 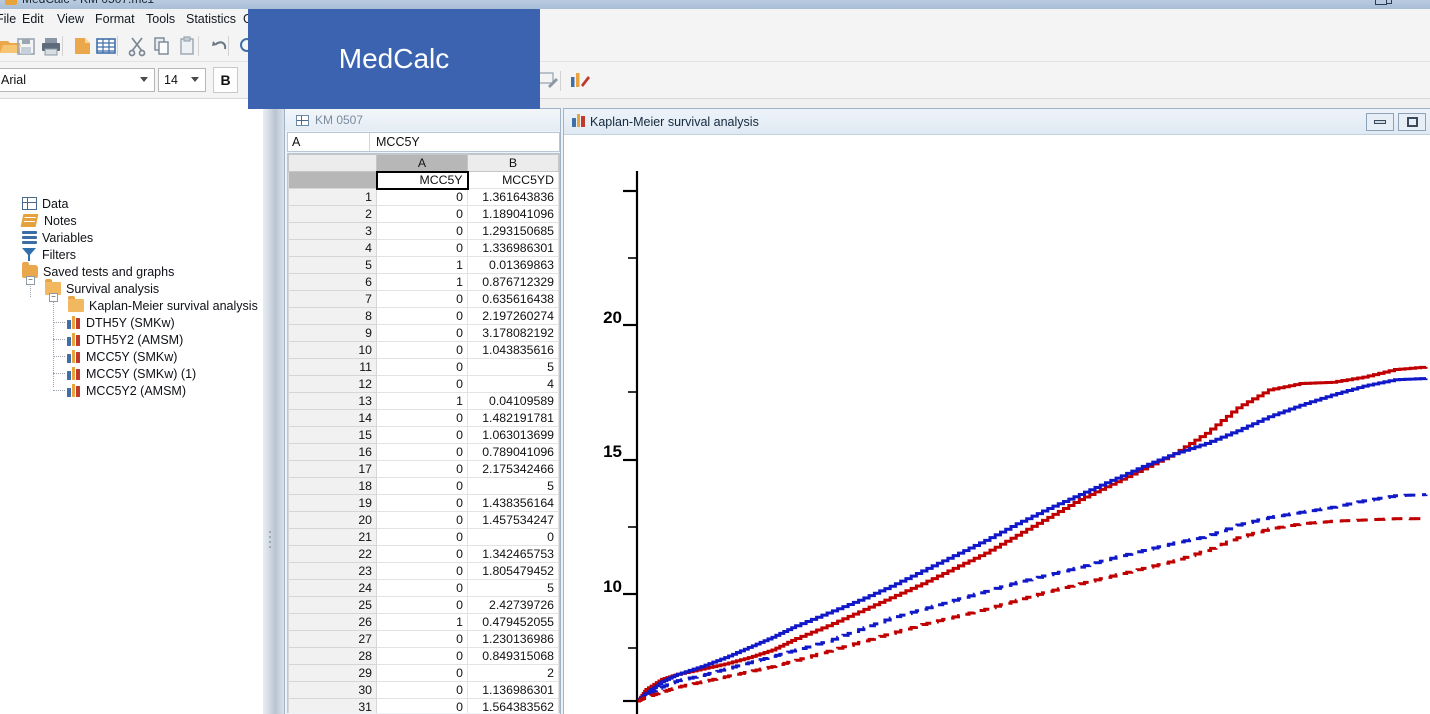 I want to click on table-row: 22 0 1.342465753, so click(x=423, y=554).